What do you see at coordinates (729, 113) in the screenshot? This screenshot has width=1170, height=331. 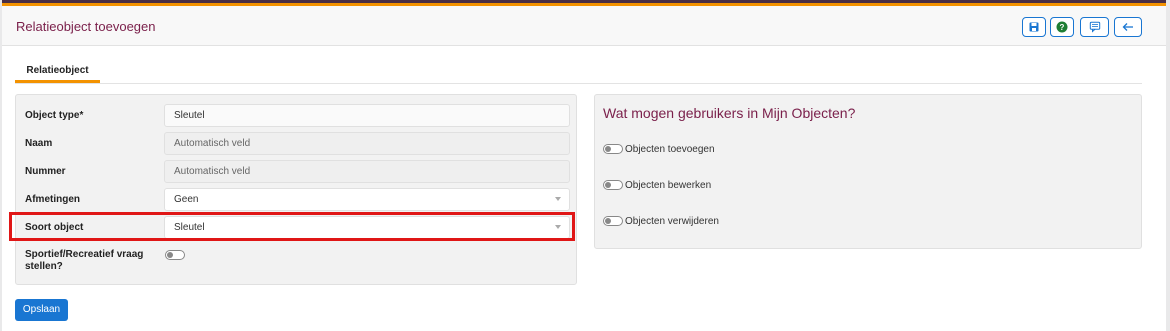 I see `permissions-title: Wat mogen gebruikers in Mijn Objecten?` at bounding box center [729, 113].